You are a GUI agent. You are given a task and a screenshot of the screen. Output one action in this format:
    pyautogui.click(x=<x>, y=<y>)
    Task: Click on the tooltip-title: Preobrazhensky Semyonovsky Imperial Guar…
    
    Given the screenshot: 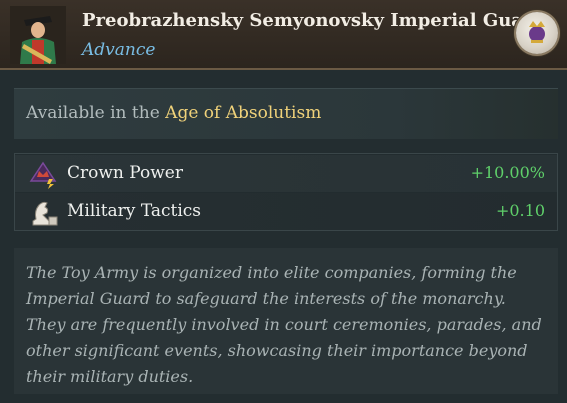 What is the action you would take?
    pyautogui.click(x=314, y=20)
    